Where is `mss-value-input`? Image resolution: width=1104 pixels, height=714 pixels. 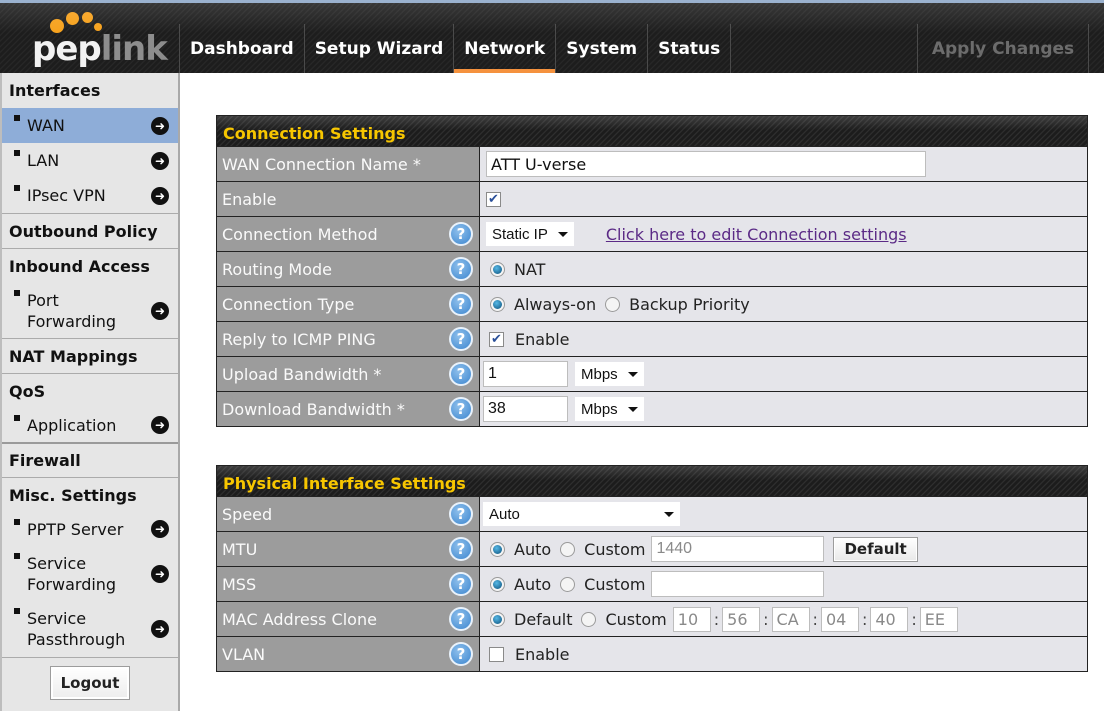
mss-value-input is located at coordinates (738, 584).